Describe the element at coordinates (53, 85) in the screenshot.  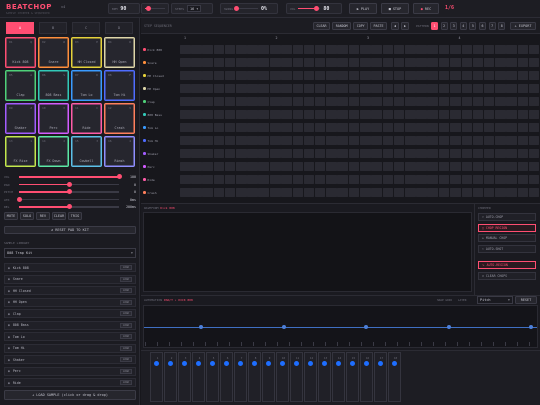
I see `pad-06: 06 S 808 Bass` at that location.